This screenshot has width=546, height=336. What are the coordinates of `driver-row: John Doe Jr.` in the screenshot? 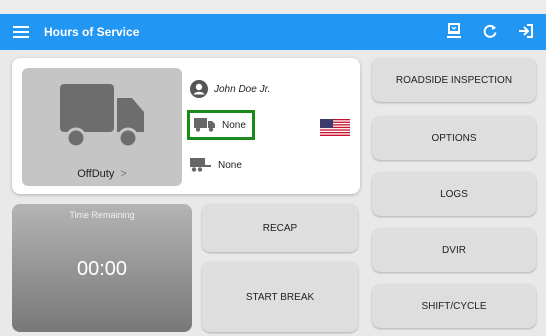 It's located at (230, 89).